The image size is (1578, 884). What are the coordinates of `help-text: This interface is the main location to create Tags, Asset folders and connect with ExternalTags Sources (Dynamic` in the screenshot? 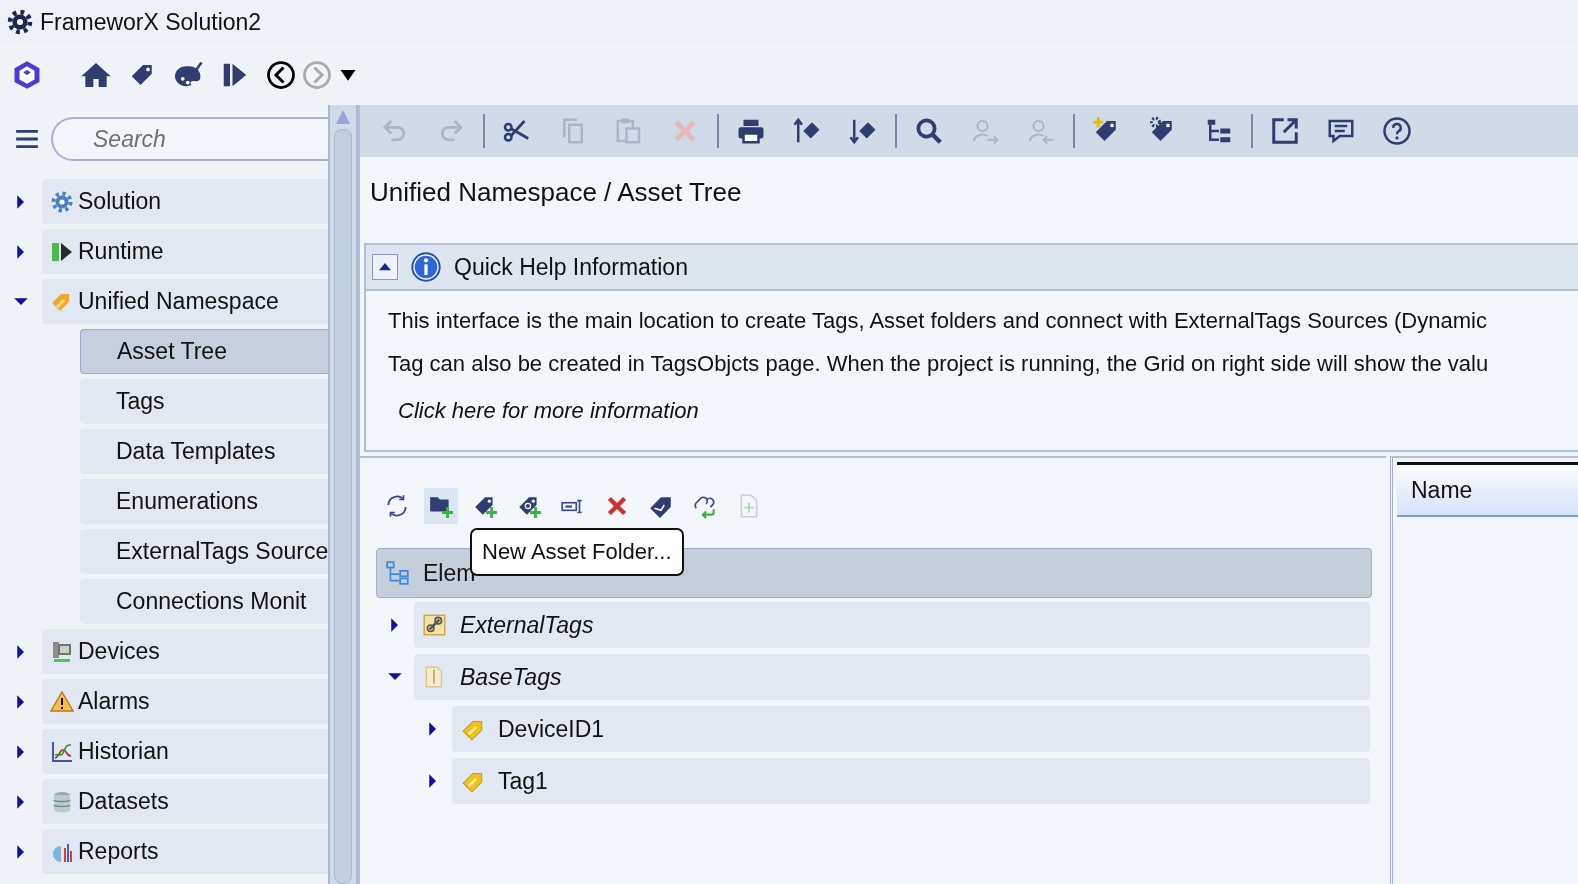 It's located at (938, 321).